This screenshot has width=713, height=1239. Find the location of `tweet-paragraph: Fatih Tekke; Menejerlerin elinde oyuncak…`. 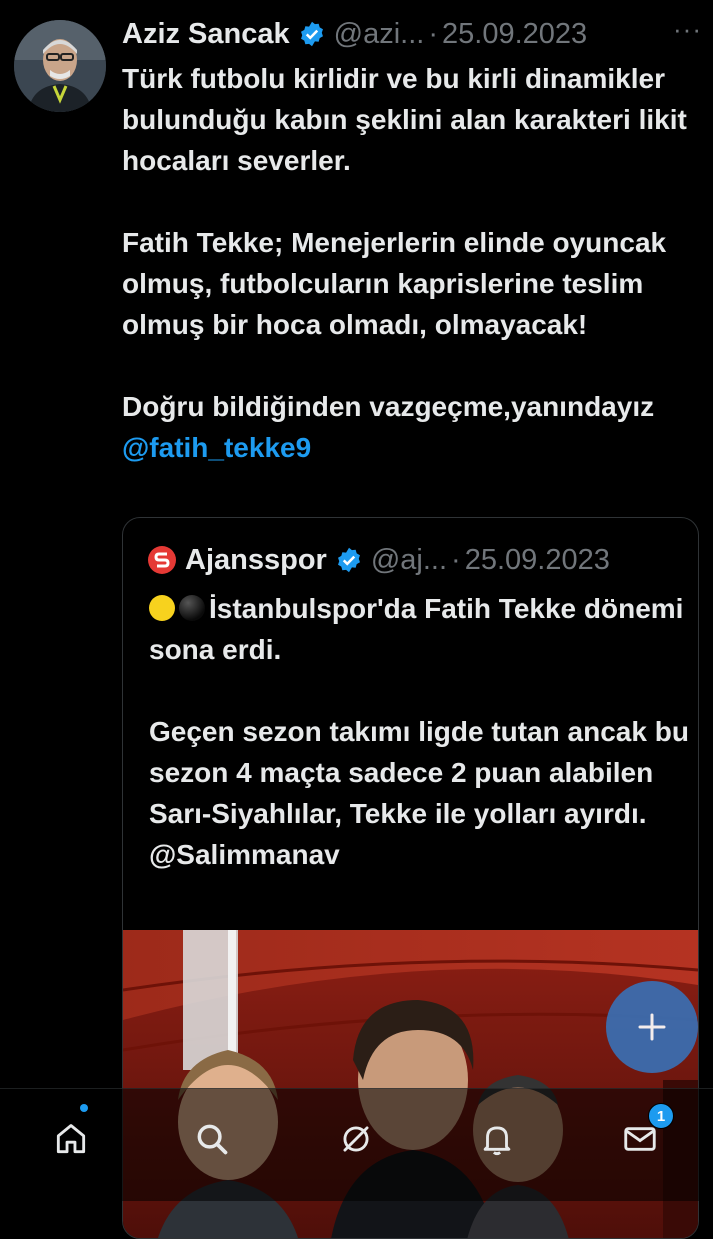

tweet-paragraph: Fatih Tekke; Menejerlerin elinde oyuncak… is located at coordinates (394, 283).